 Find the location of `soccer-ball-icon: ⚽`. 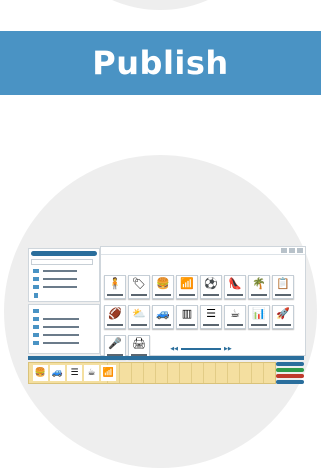

soccer-ball-icon: ⚽ is located at coordinates (211, 287).